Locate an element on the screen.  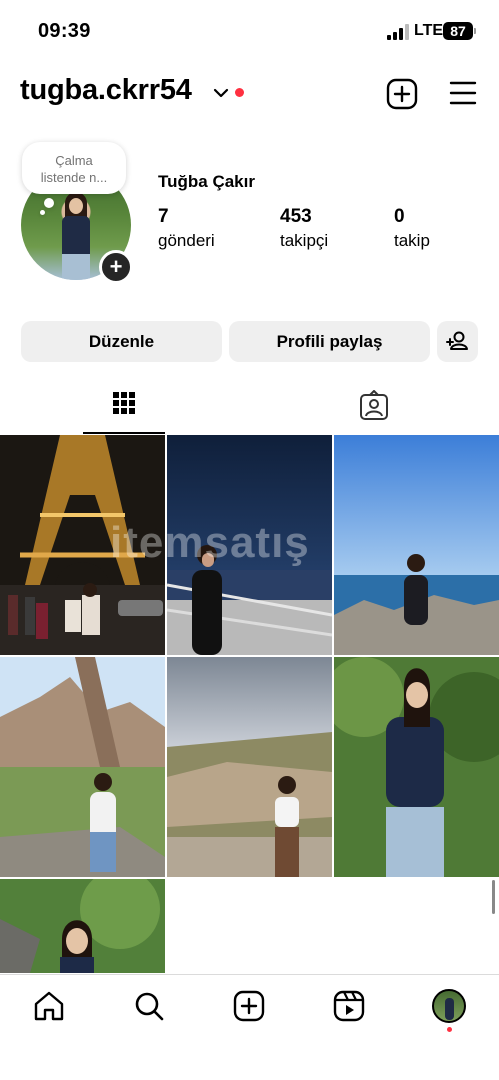
battery-tip is located at coordinates (475, 31).